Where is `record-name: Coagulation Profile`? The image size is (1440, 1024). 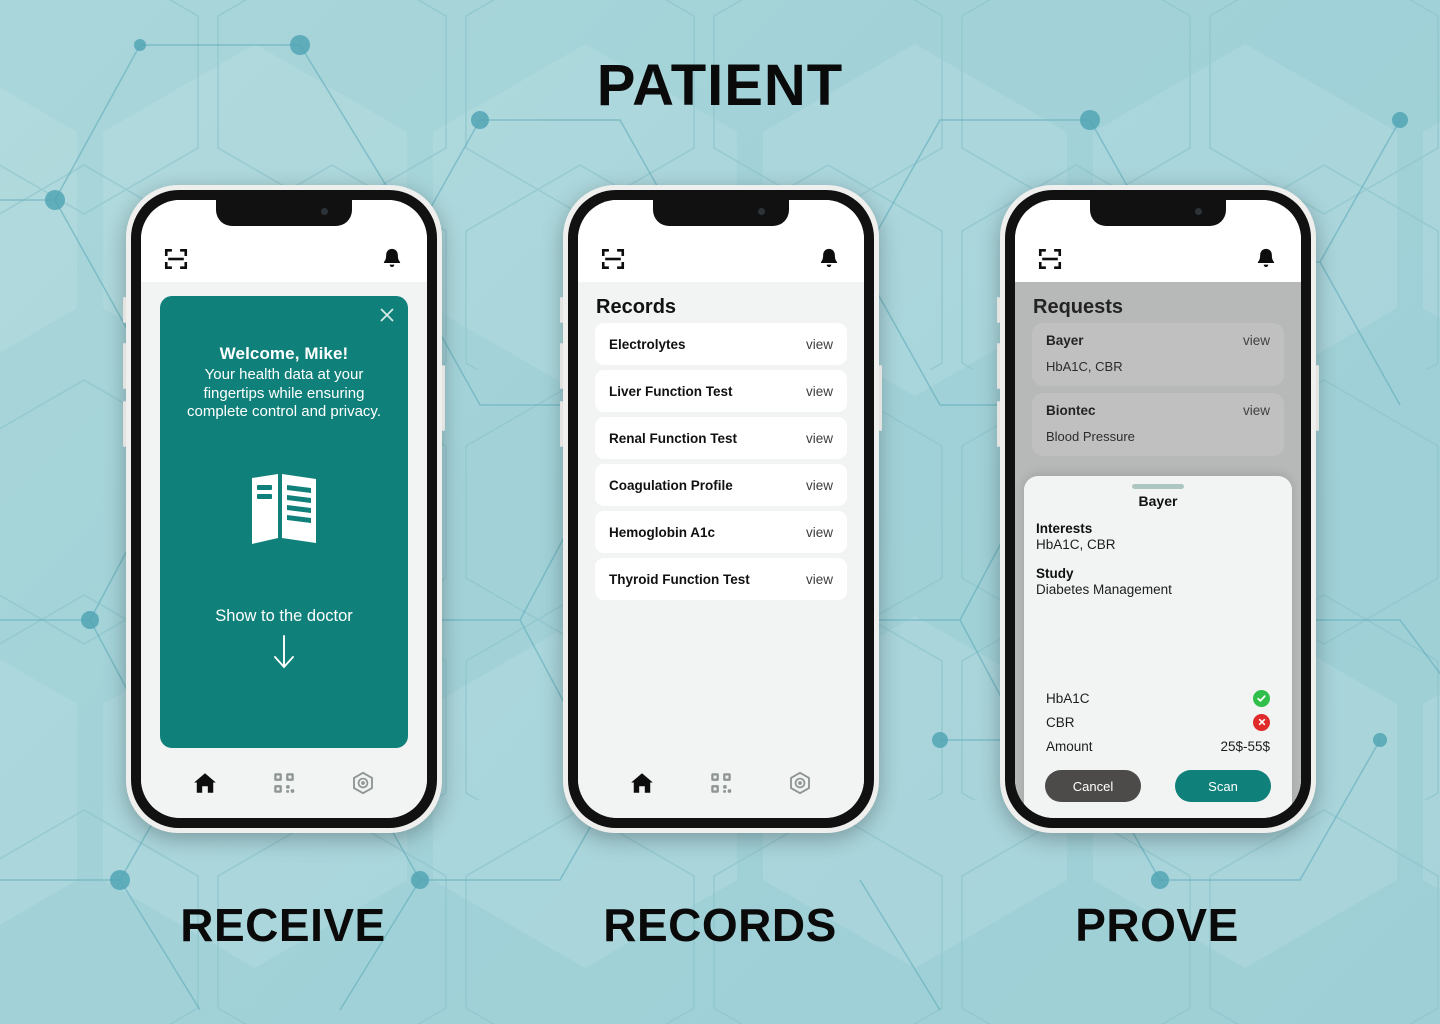
record-name: Coagulation Profile is located at coordinates (671, 485).